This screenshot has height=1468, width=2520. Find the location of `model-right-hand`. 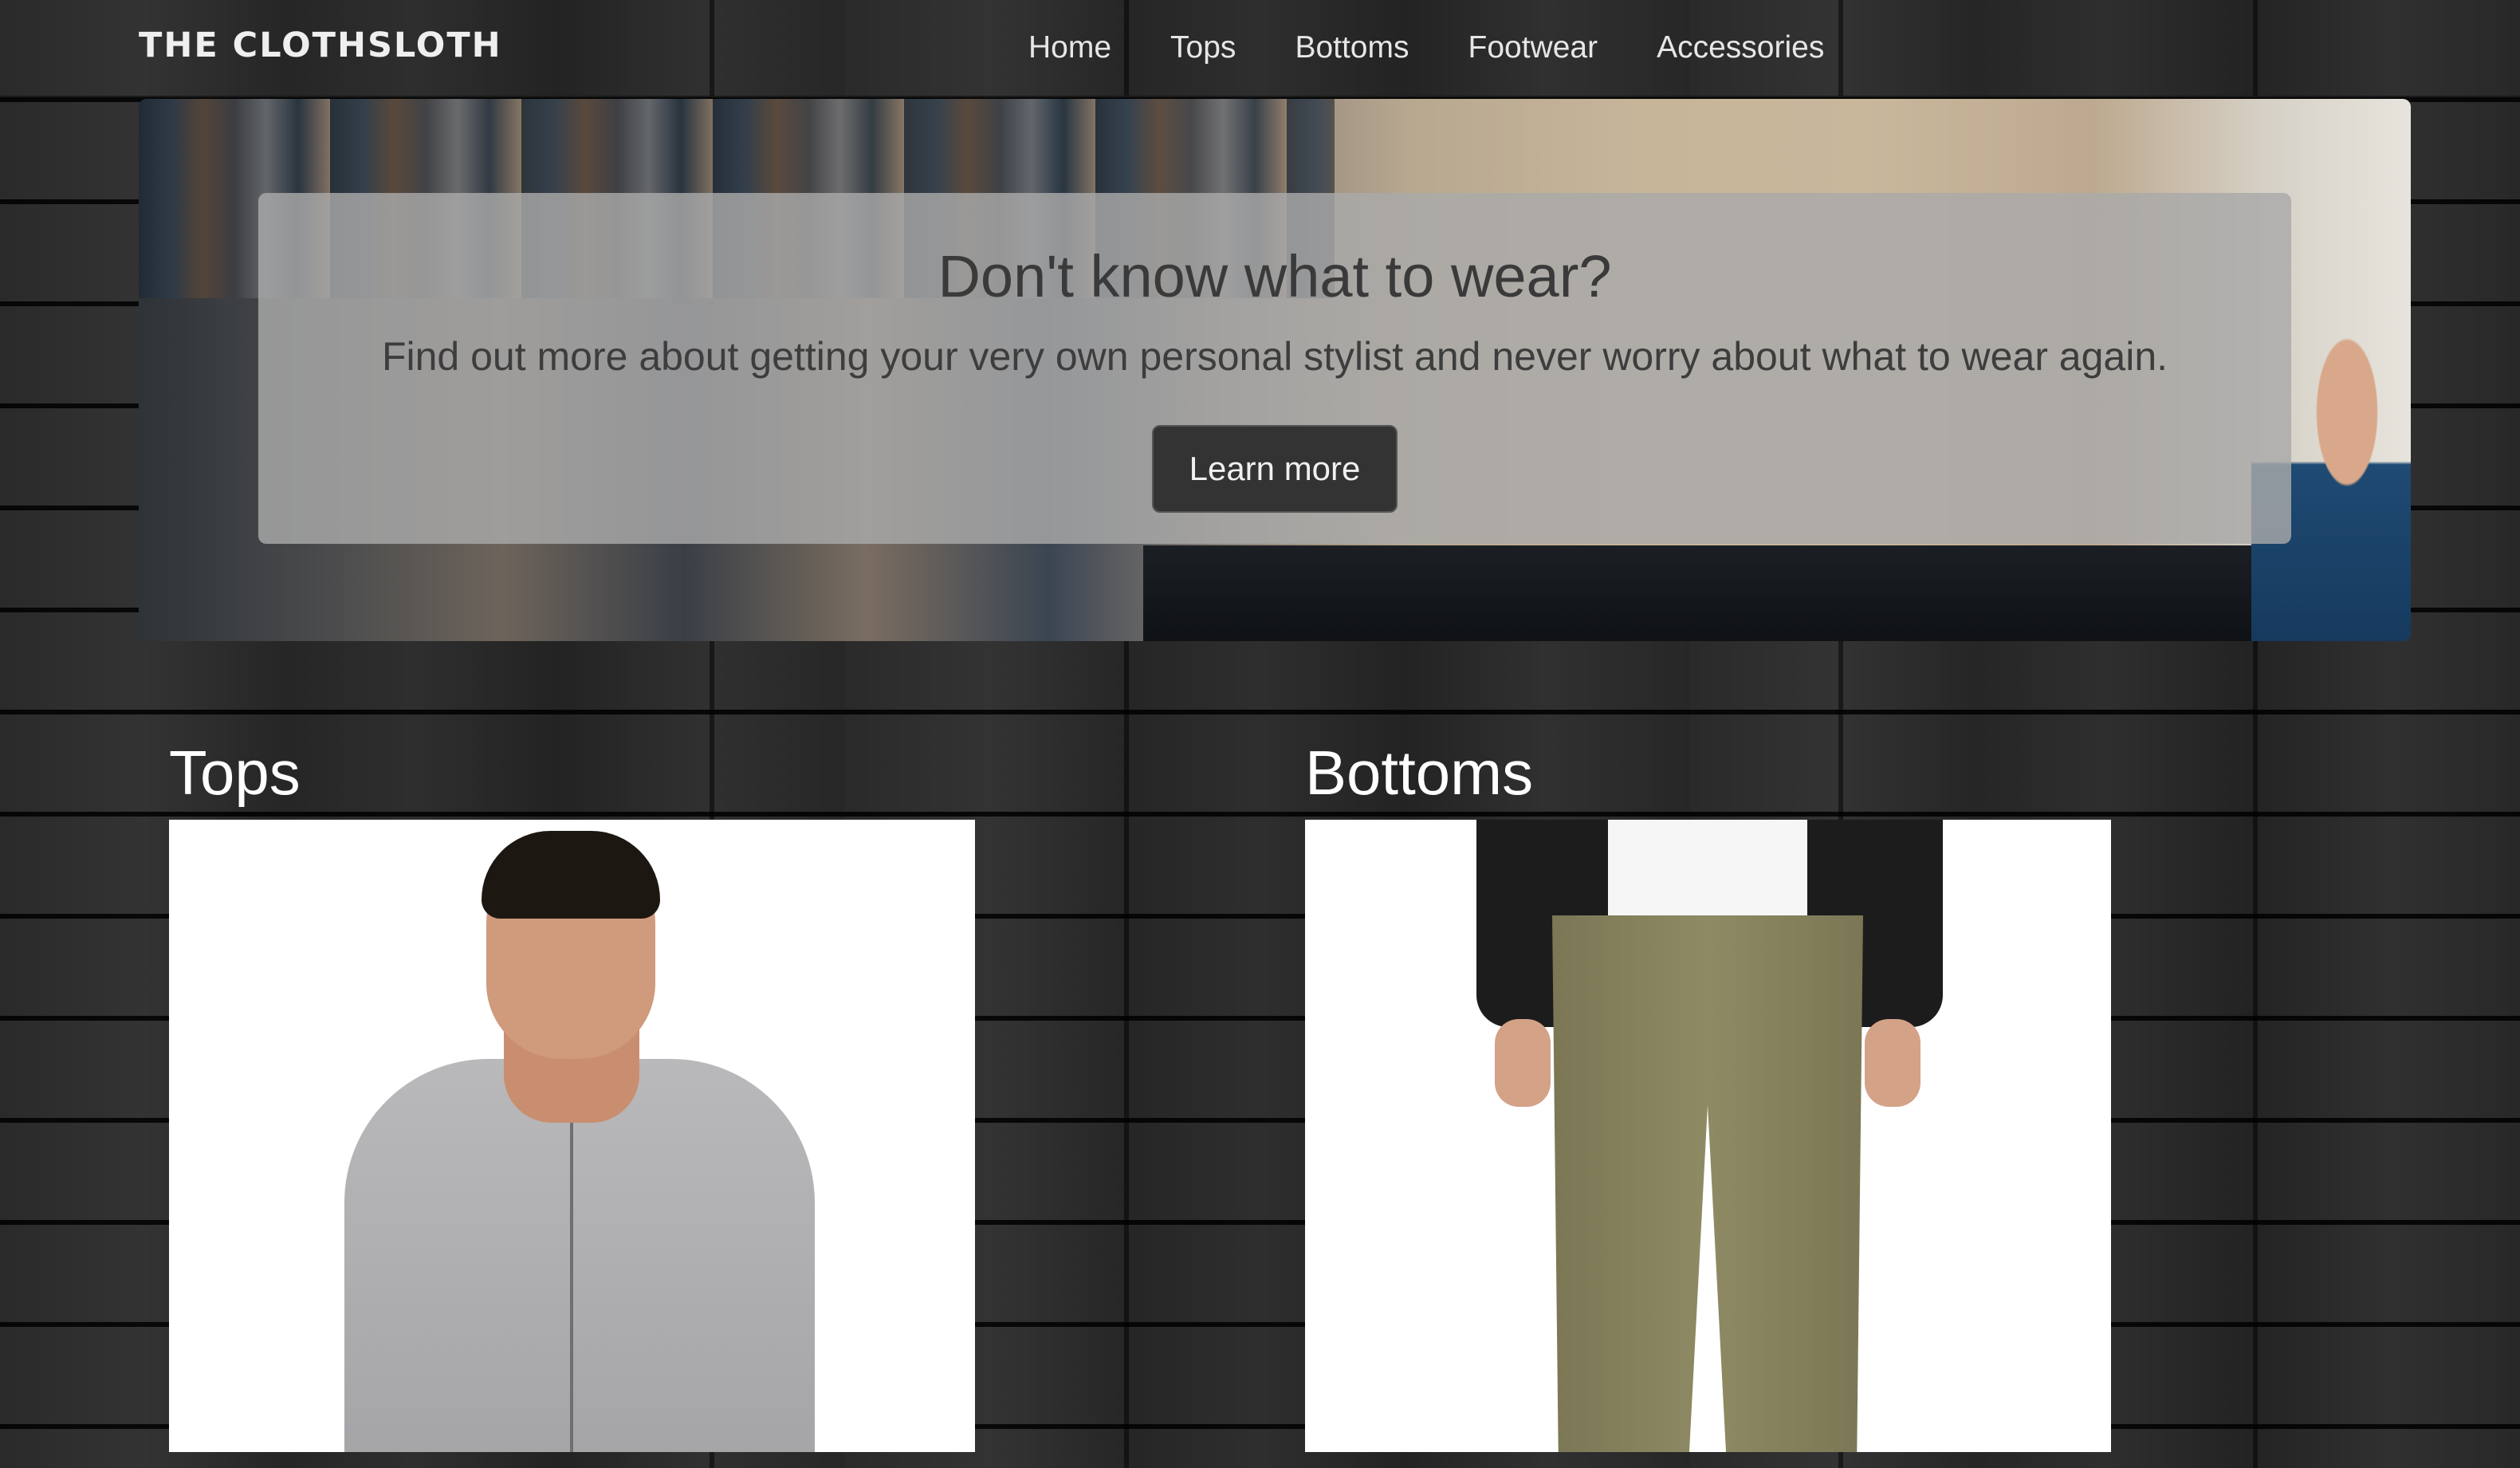

model-right-hand is located at coordinates (1892, 1063).